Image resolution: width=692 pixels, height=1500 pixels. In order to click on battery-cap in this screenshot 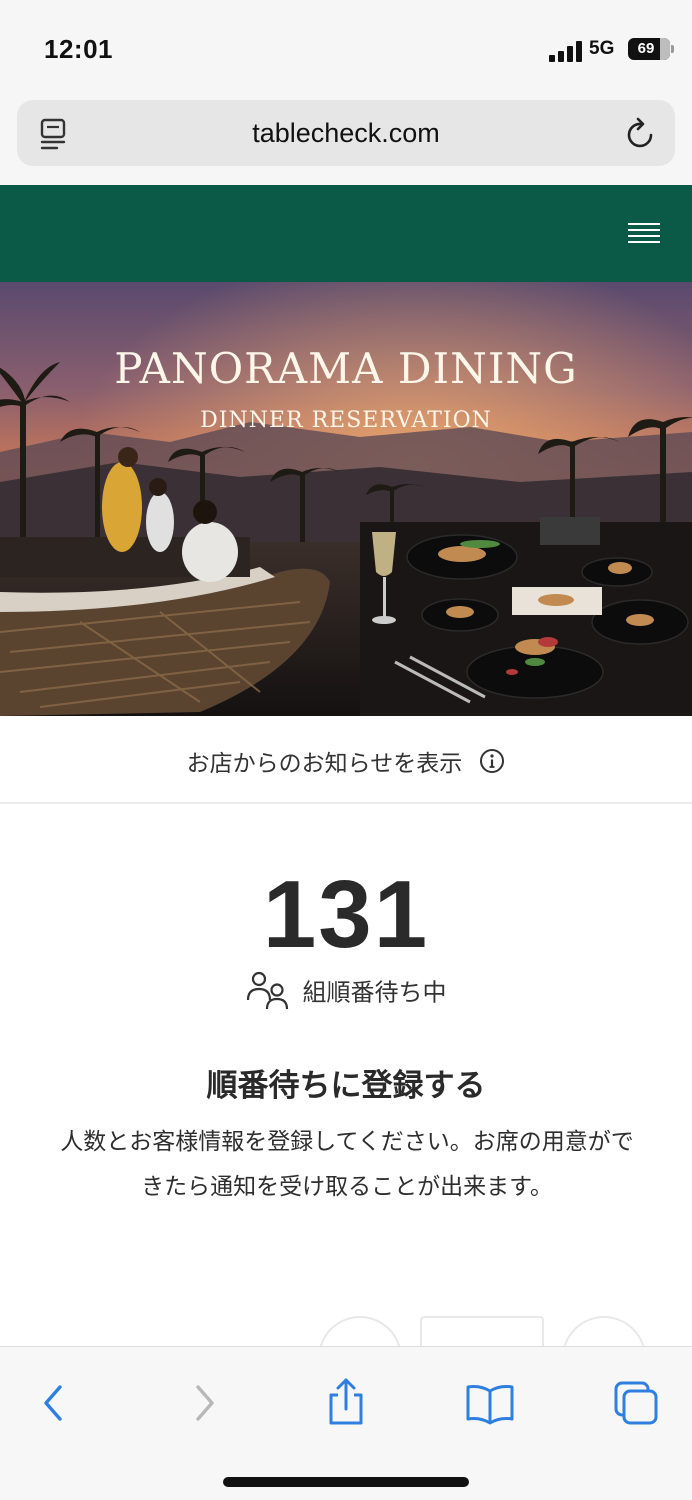, I will do `click(672, 49)`.